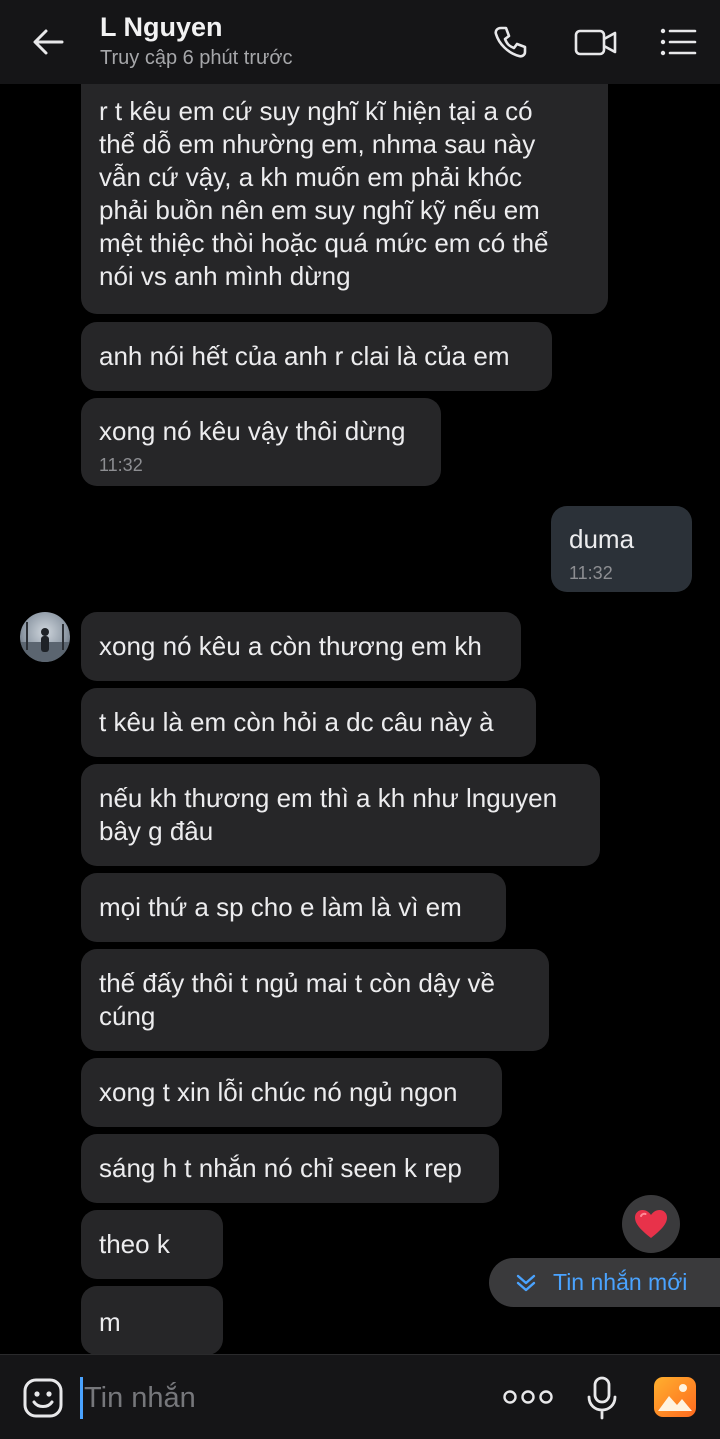 The height and width of the screenshot is (1439, 720). What do you see at coordinates (110, 1322) in the screenshot?
I see `message-text: m` at bounding box center [110, 1322].